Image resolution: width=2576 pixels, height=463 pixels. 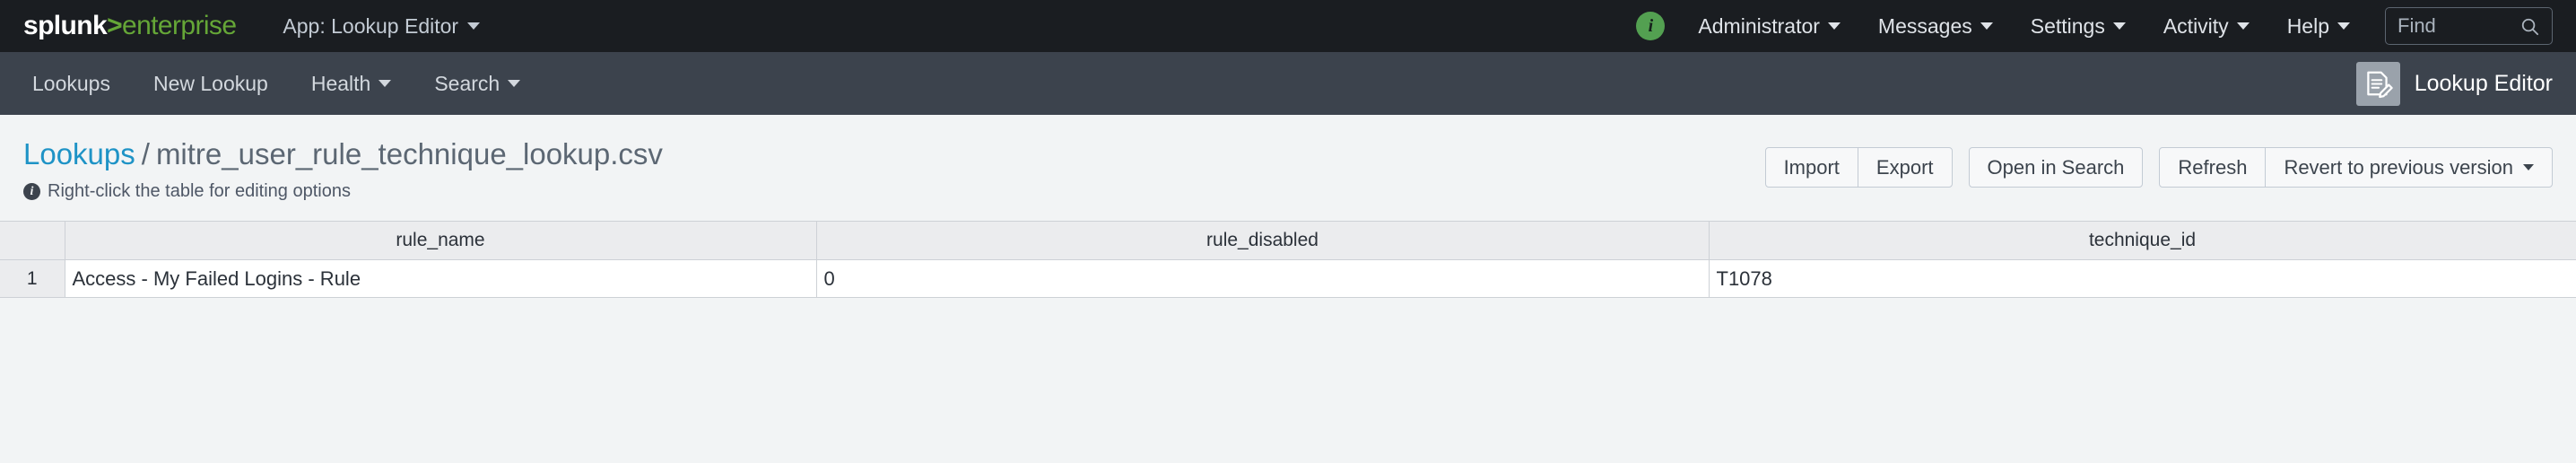 I want to click on column-header-technique-id: technique_id, so click(x=2142, y=240).